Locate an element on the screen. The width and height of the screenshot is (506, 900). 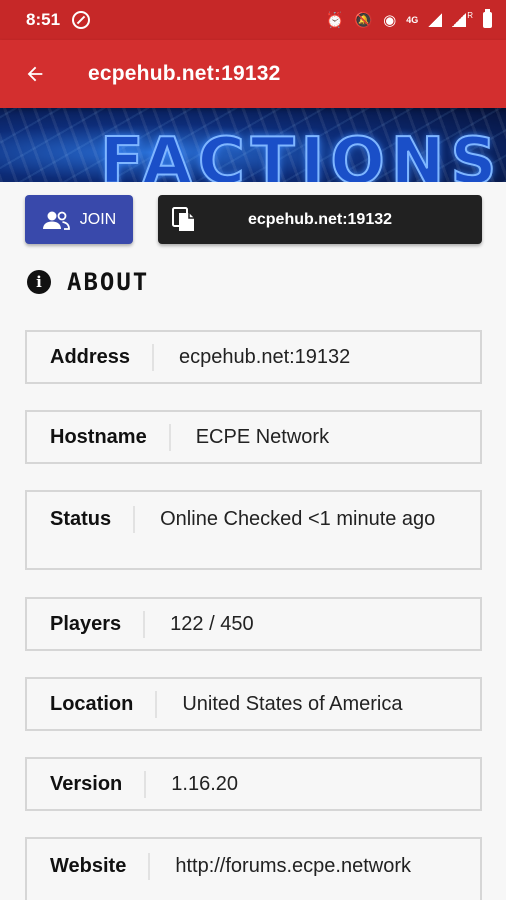
info-value: United States of America is located at coordinates (292, 703).